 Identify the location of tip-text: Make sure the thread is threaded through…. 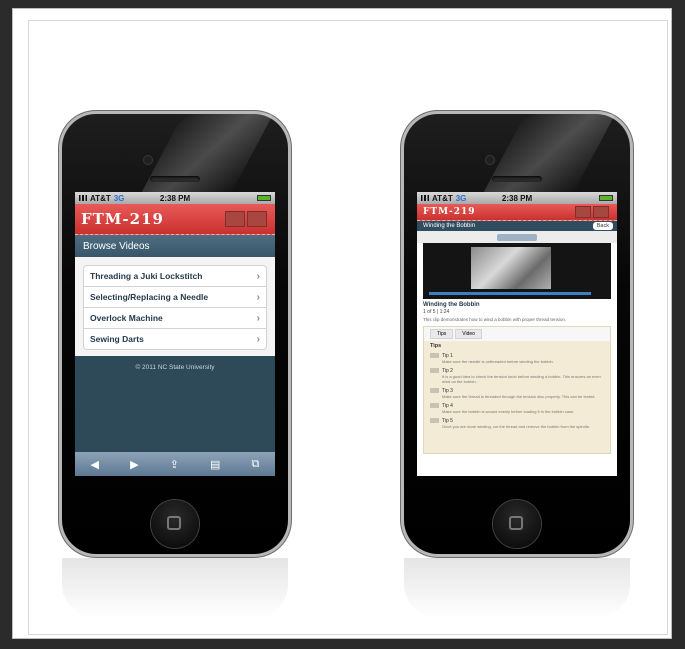
(519, 396).